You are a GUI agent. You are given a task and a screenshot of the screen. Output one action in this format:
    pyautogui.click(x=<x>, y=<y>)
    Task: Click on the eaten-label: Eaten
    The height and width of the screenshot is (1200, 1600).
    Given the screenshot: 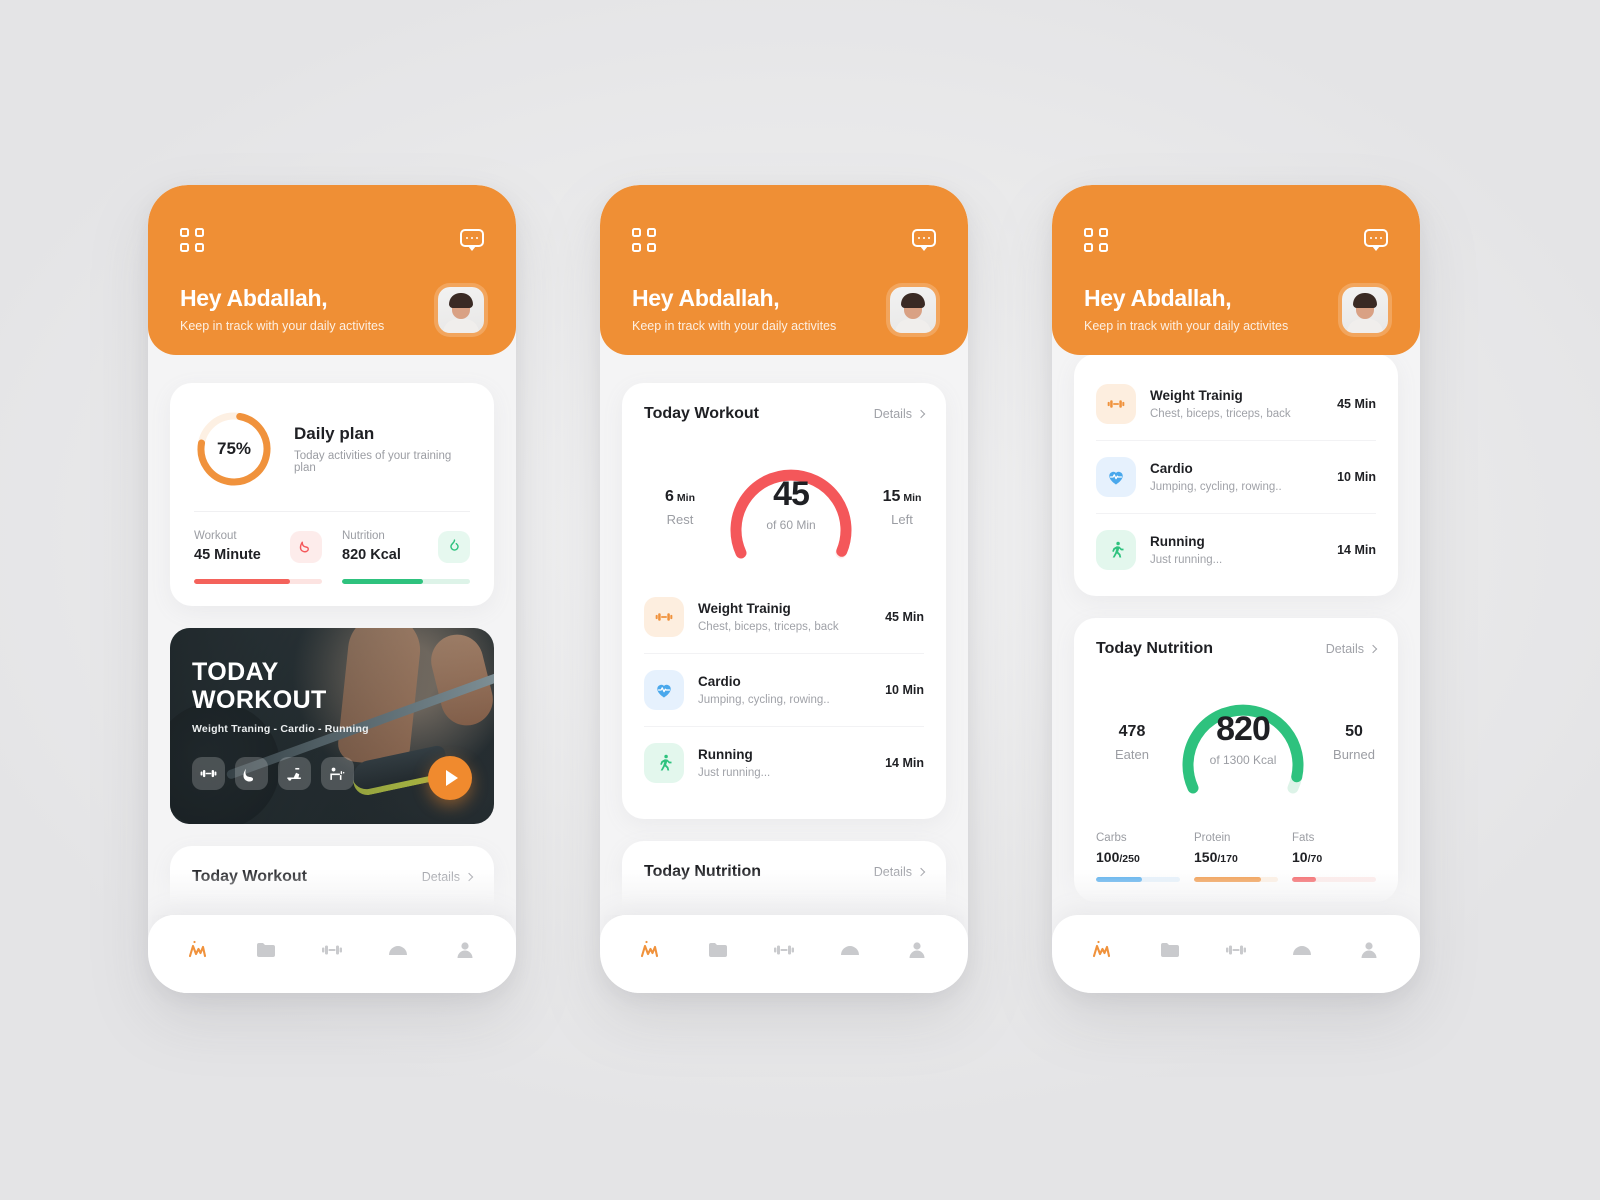 What is the action you would take?
    pyautogui.click(x=1132, y=754)
    